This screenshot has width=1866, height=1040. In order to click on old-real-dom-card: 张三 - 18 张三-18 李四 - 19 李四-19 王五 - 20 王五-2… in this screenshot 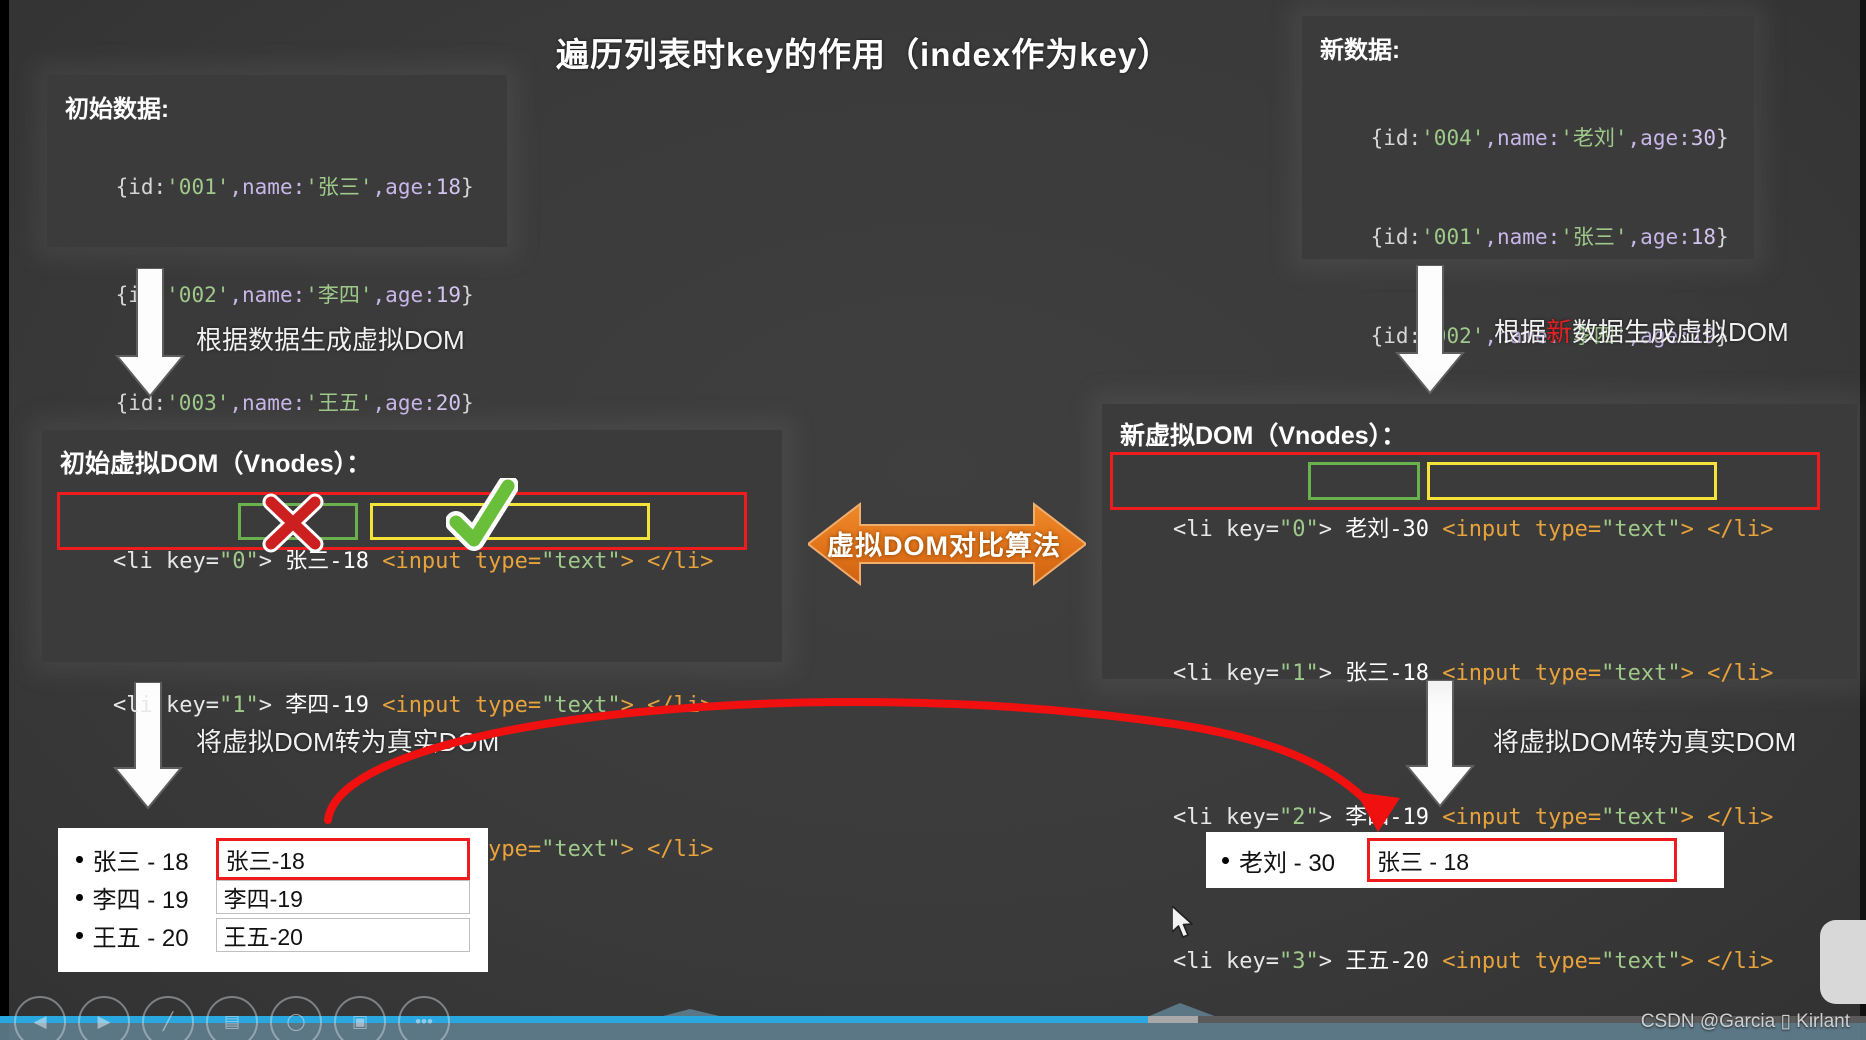, I will do `click(273, 900)`.